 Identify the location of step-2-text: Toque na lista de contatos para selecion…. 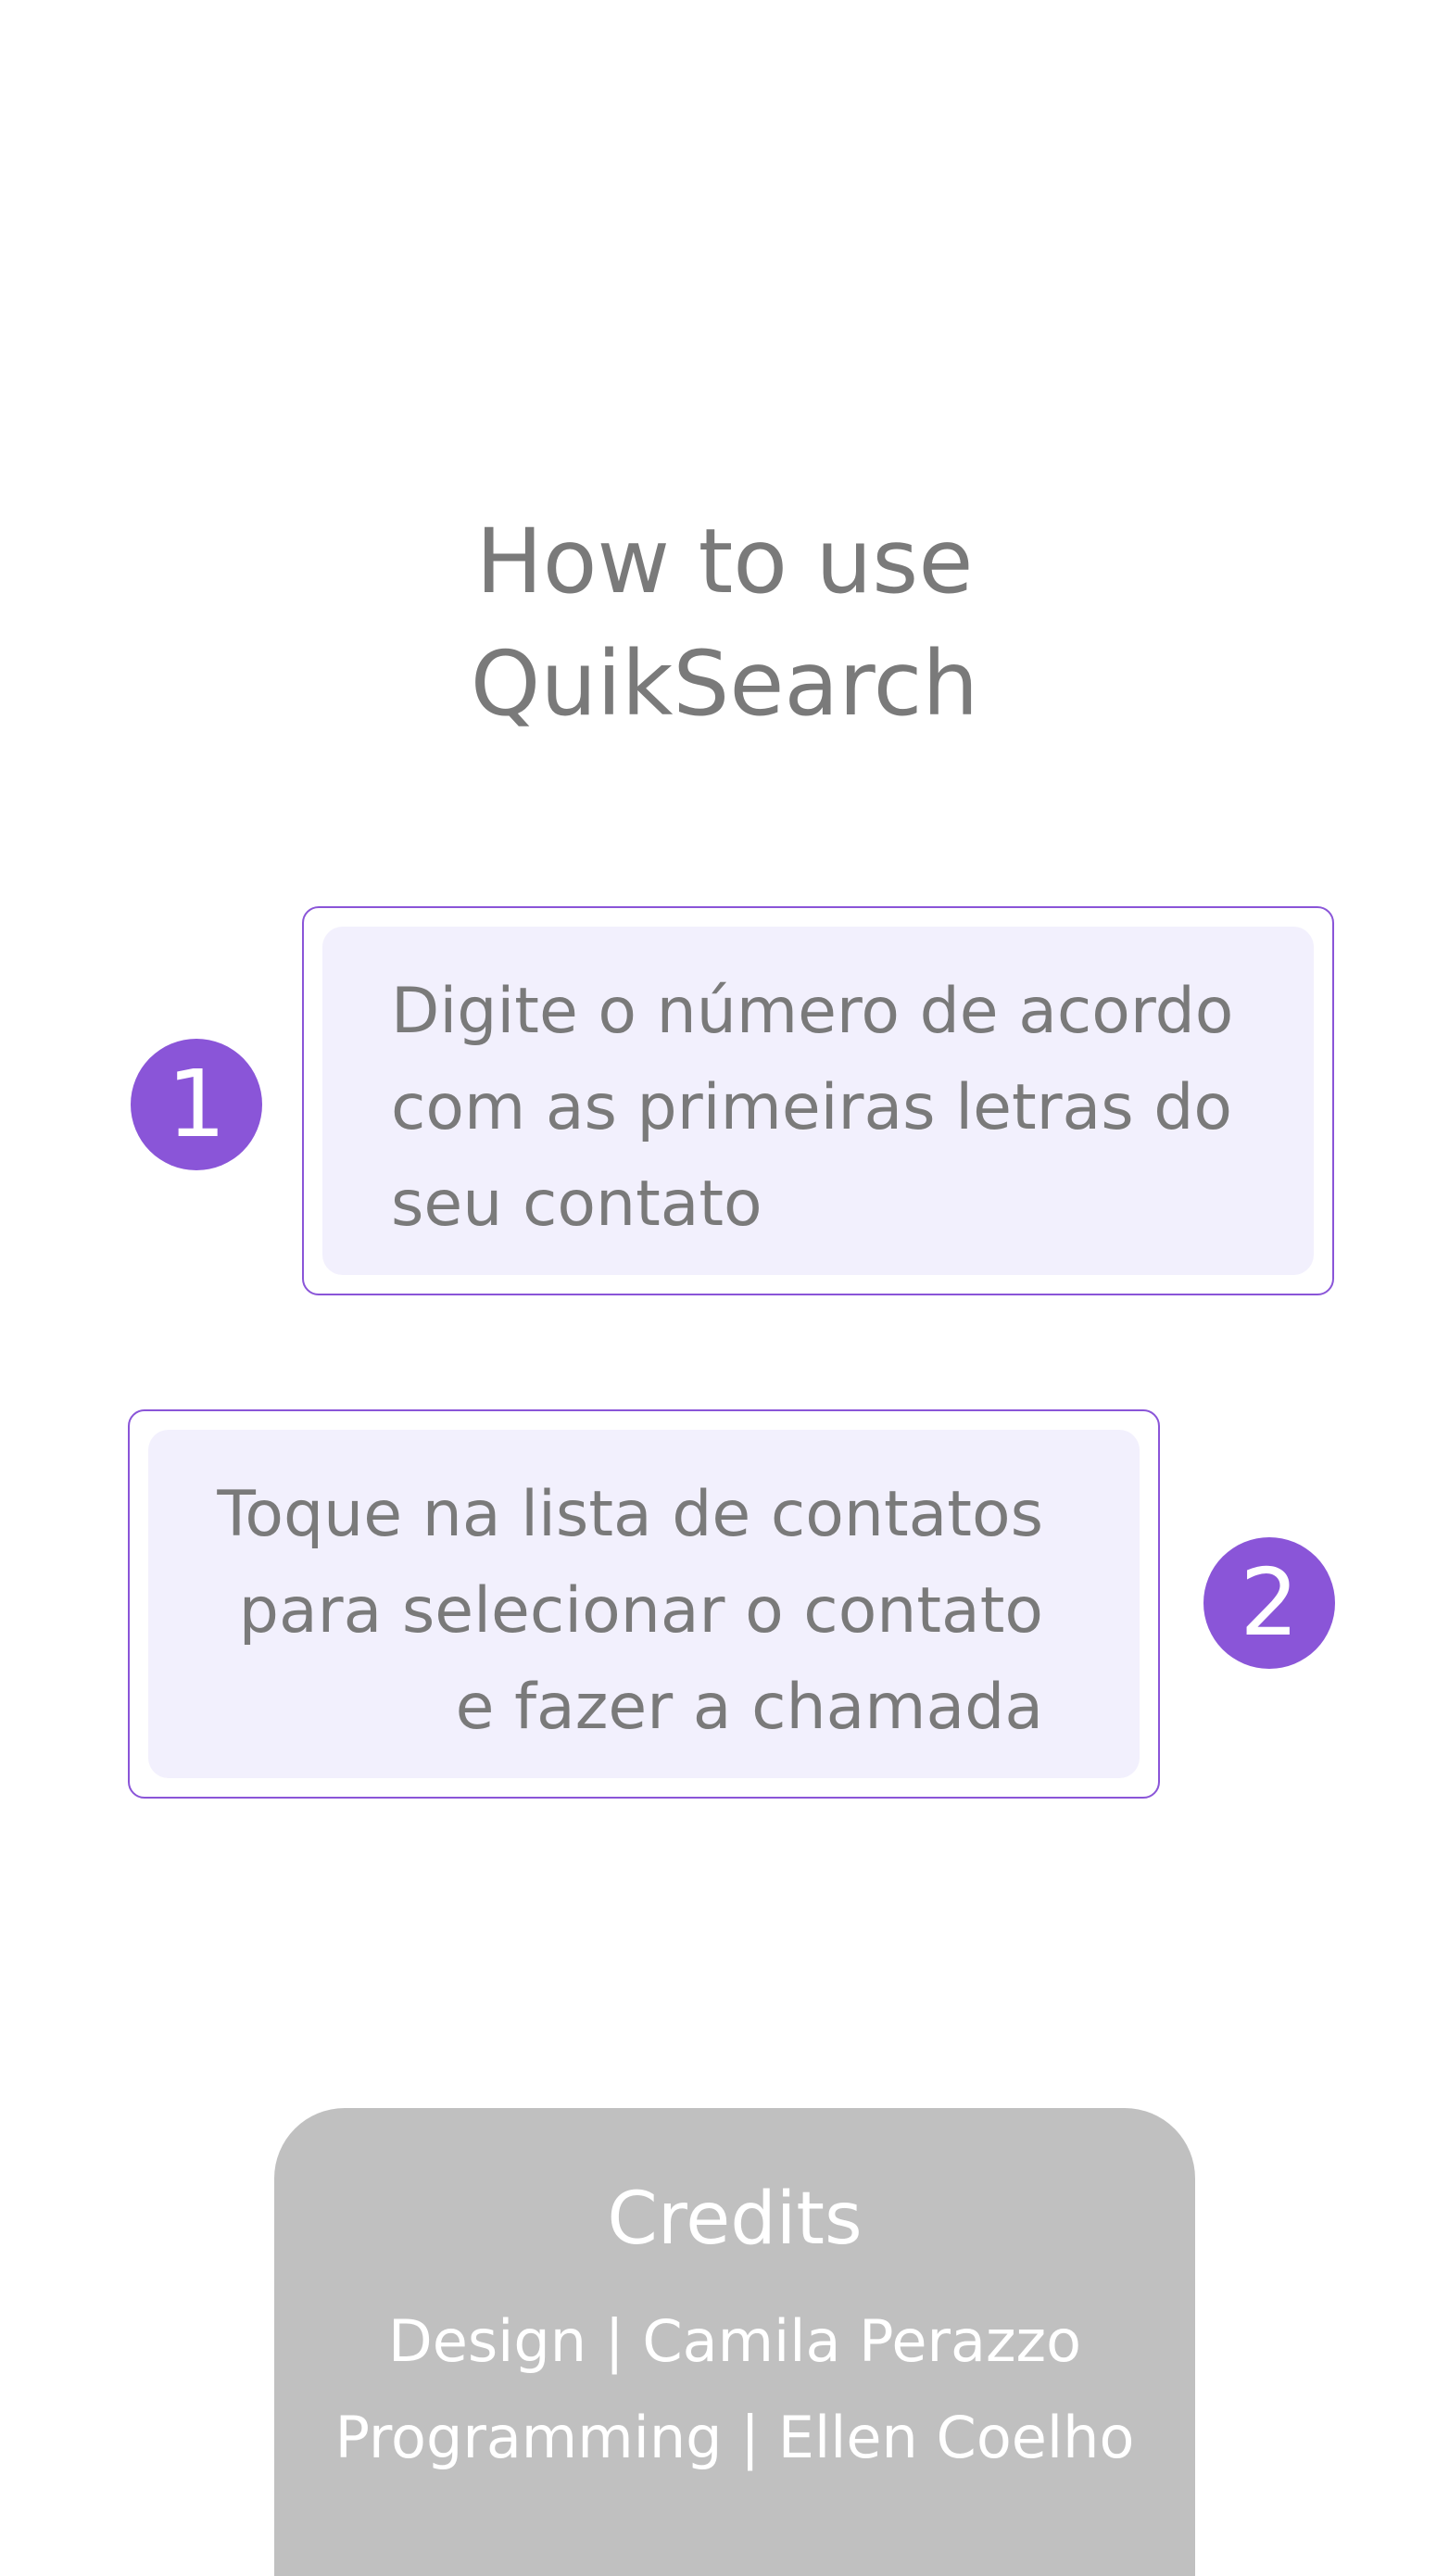
(630, 1611).